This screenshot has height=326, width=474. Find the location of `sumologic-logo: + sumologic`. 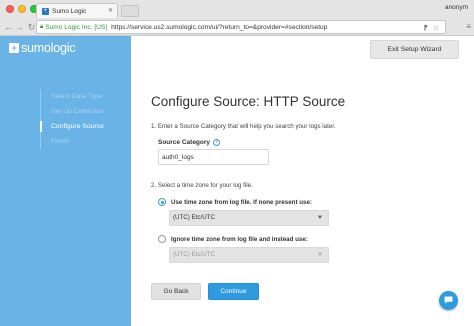

sumologic-logo: + sumologic is located at coordinates (42, 48).